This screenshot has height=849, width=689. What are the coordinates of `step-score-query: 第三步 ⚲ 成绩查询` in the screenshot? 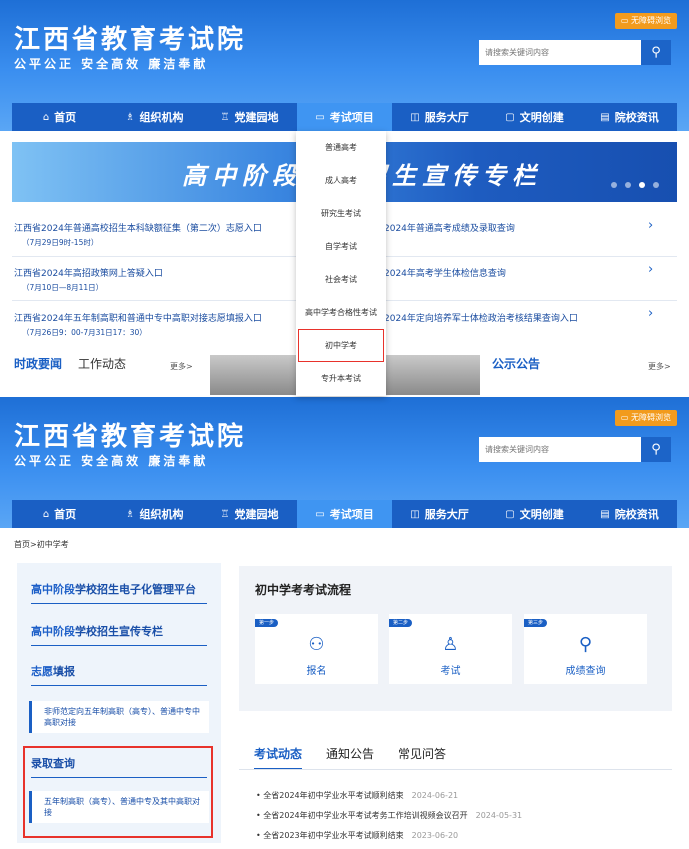 It's located at (585, 649).